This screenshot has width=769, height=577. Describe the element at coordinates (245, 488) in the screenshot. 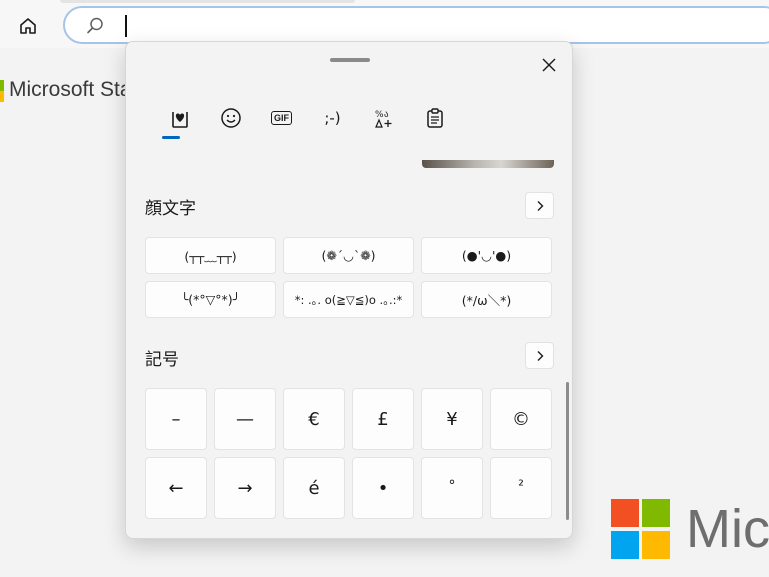

I see `symbol-item: →` at that location.